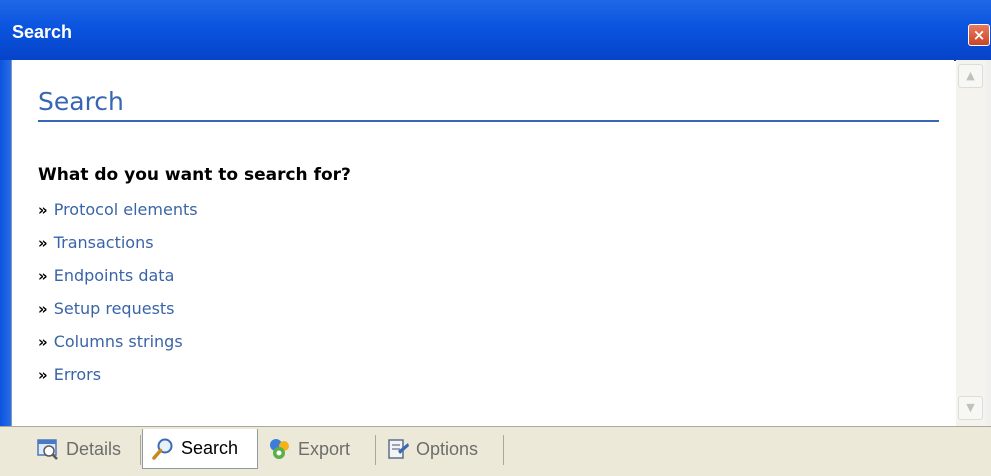 The height and width of the screenshot is (476, 991). Describe the element at coordinates (163, 449) in the screenshot. I see `magnifier-icon` at that location.